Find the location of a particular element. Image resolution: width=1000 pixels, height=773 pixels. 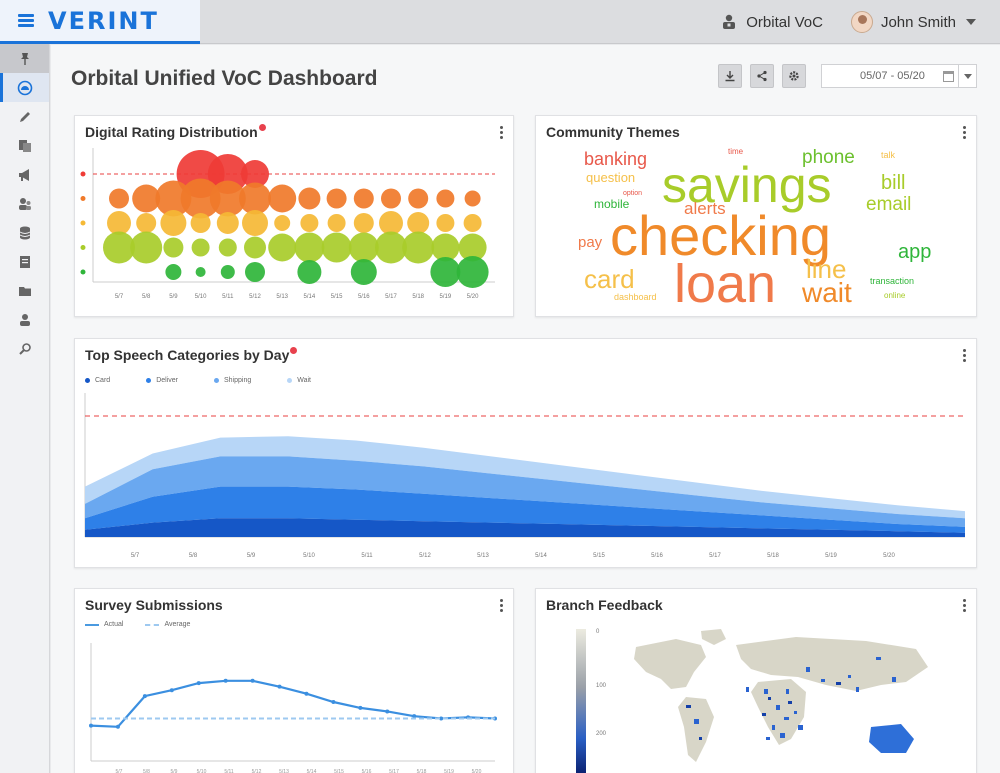

x-tick-label: 5/12 is located at coordinates (257, 771).